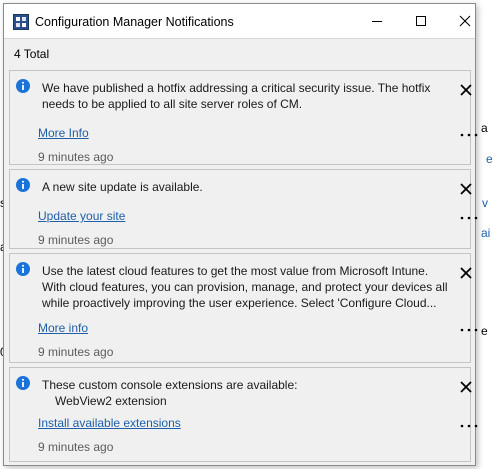 Image resolution: width=492 pixels, height=469 pixels. I want to click on maximize-button, so click(421, 21).